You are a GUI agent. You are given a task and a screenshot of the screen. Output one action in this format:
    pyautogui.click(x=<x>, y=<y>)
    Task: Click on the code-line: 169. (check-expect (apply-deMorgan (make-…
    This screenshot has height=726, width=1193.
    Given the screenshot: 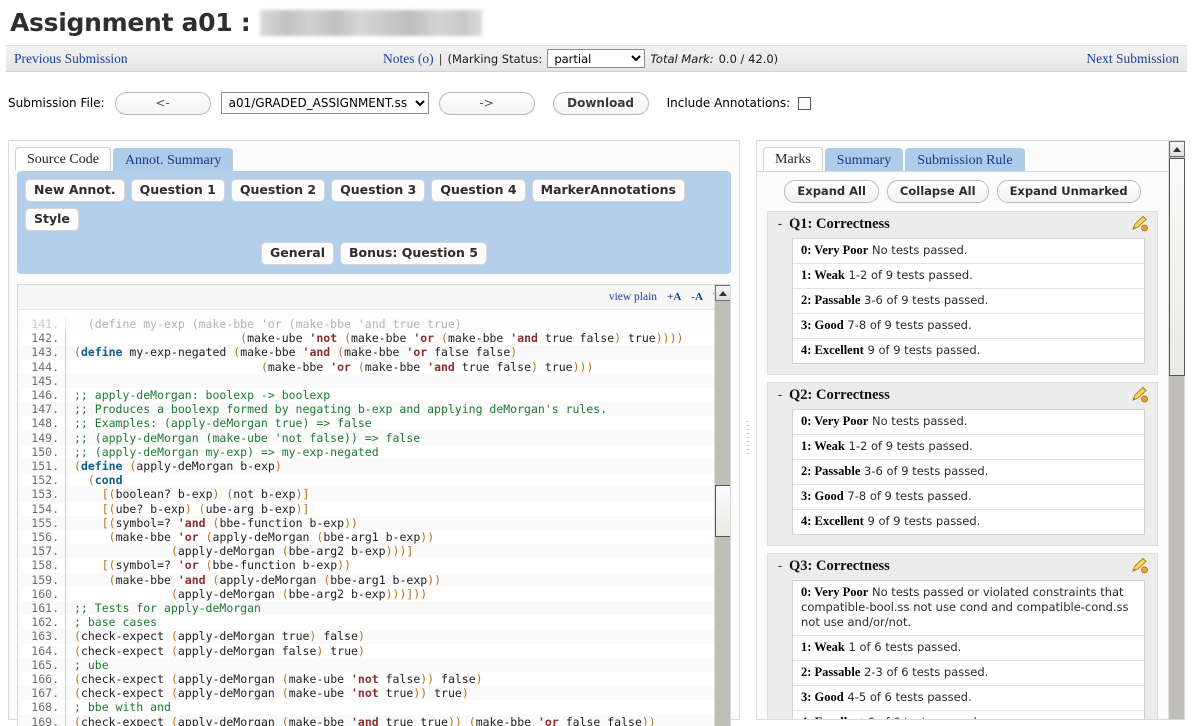 What is the action you would take?
    pyautogui.click(x=374, y=720)
    